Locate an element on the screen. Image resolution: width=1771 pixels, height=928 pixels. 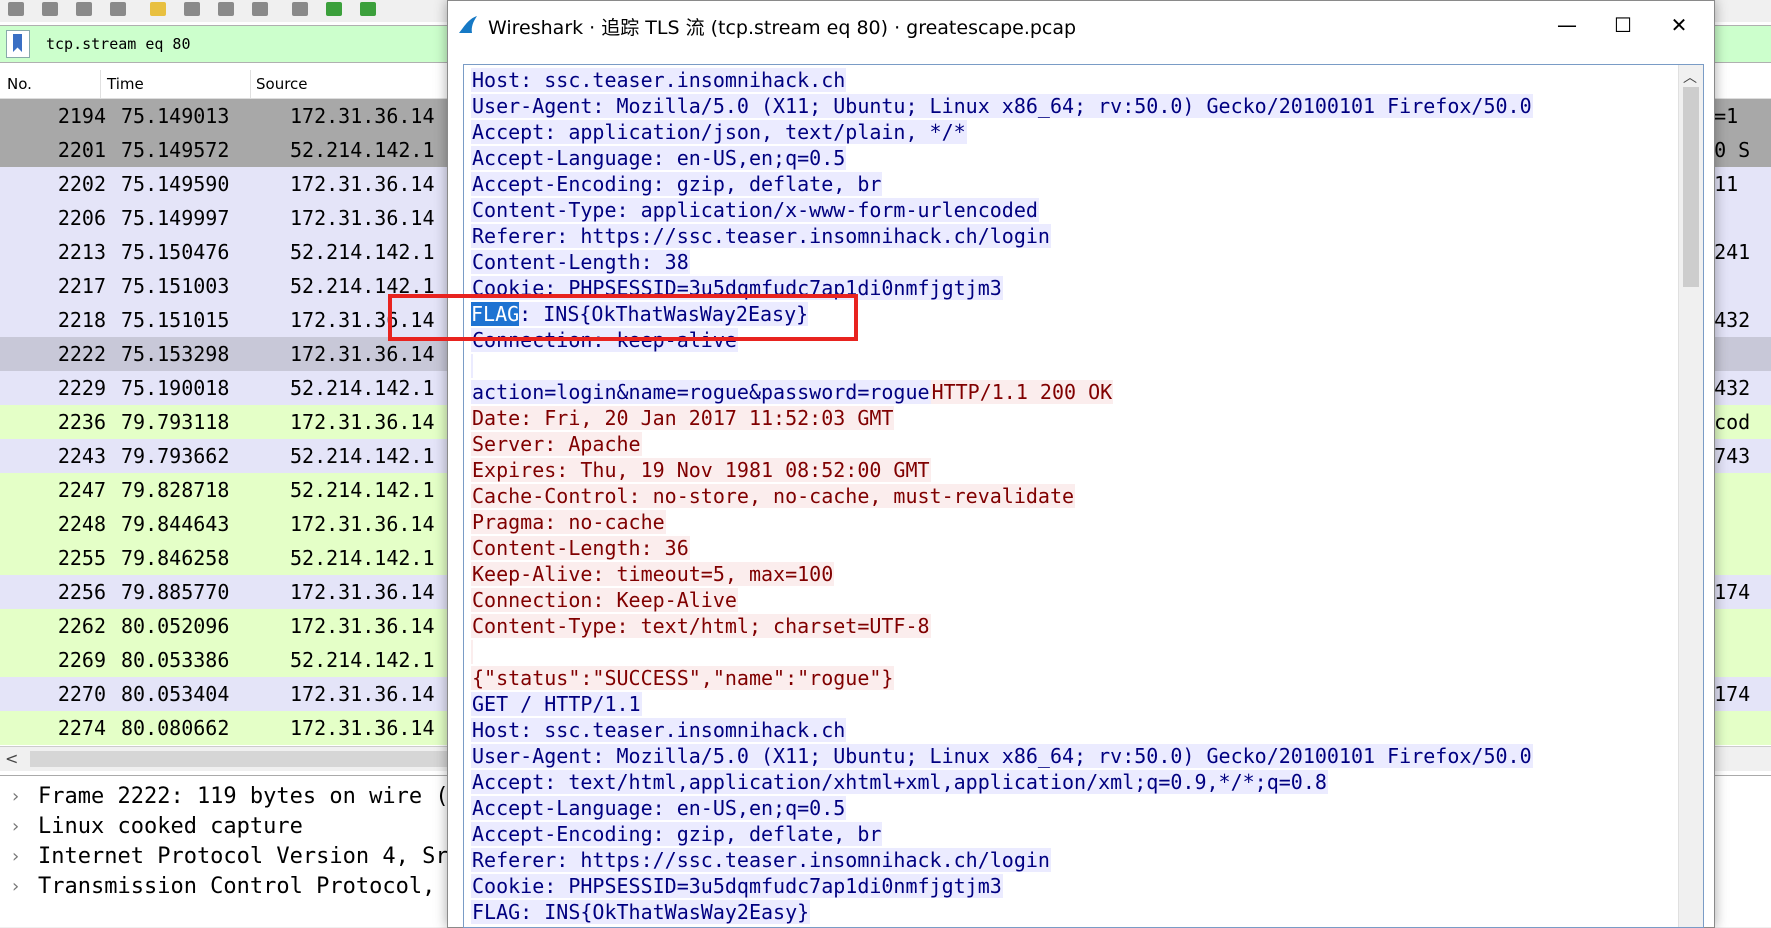
packet-cell-no: 2202 is located at coordinates (81, 184).